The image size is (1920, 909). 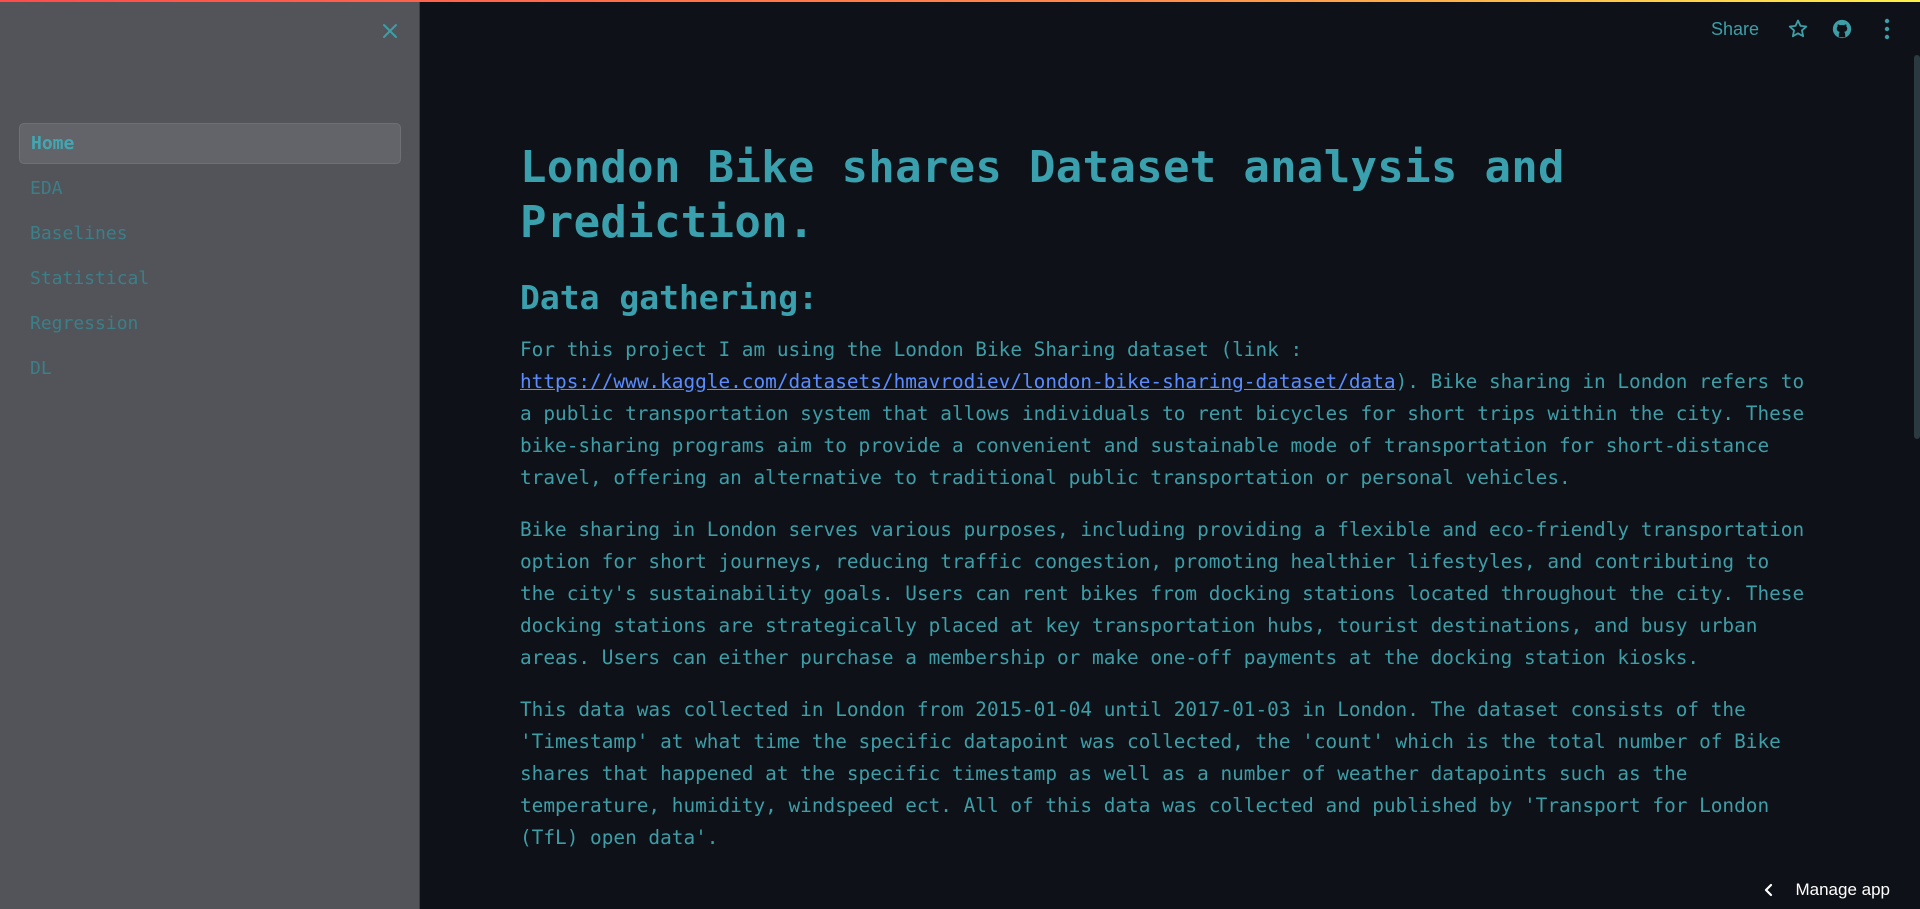 What do you see at coordinates (210, 323) in the screenshot?
I see `sidebar-item-regression: Regression` at bounding box center [210, 323].